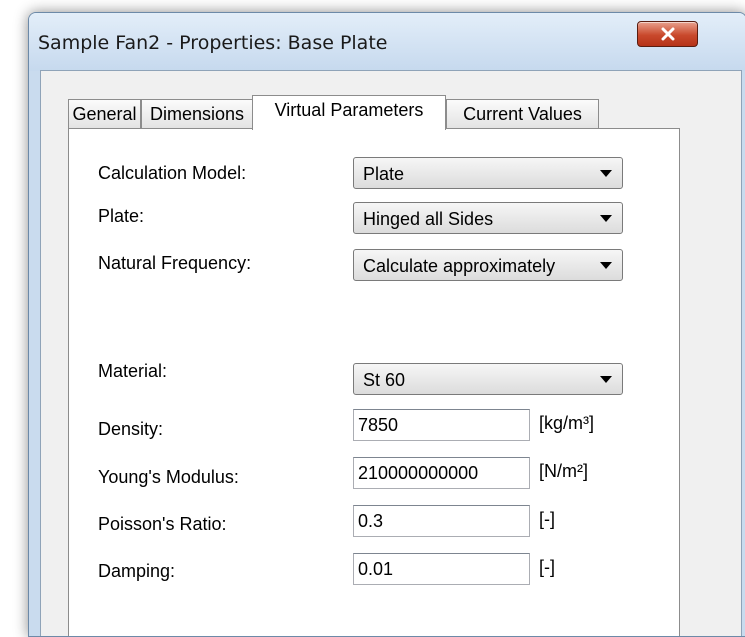 This screenshot has height=637, width=745. What do you see at coordinates (104, 113) in the screenshot?
I see `tab-general: General` at bounding box center [104, 113].